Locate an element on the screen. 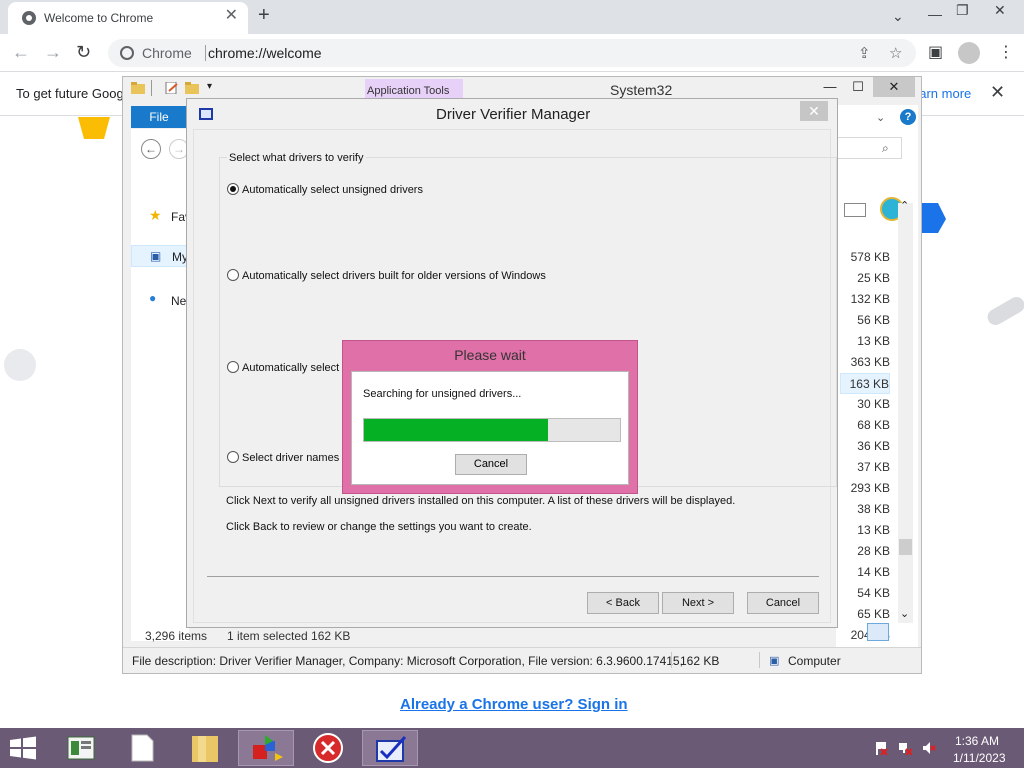 This screenshot has height=768, width=1024. path-dropdown-icon: ⌄ is located at coordinates (880, 117).